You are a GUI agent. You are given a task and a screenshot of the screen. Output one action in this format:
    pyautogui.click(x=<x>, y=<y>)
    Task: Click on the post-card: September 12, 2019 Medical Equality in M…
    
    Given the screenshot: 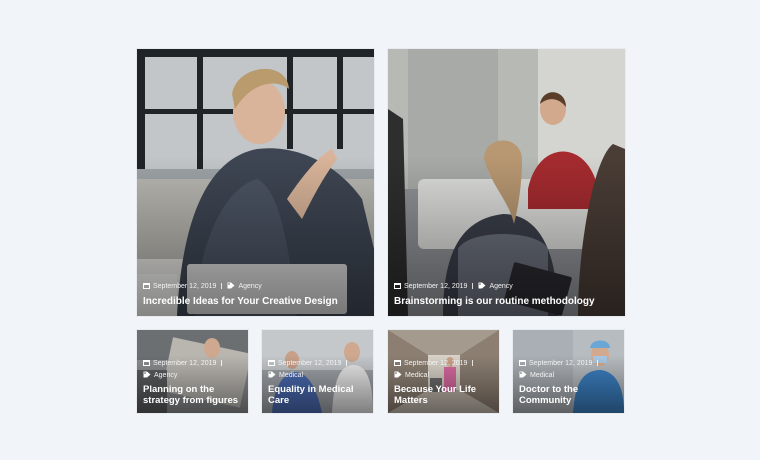 What is the action you would take?
    pyautogui.click(x=317, y=371)
    